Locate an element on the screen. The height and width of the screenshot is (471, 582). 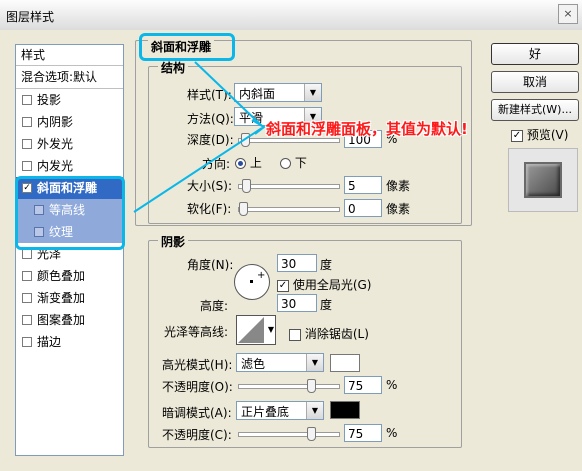
direction-up-label: 上 is located at coordinates (255, 163).